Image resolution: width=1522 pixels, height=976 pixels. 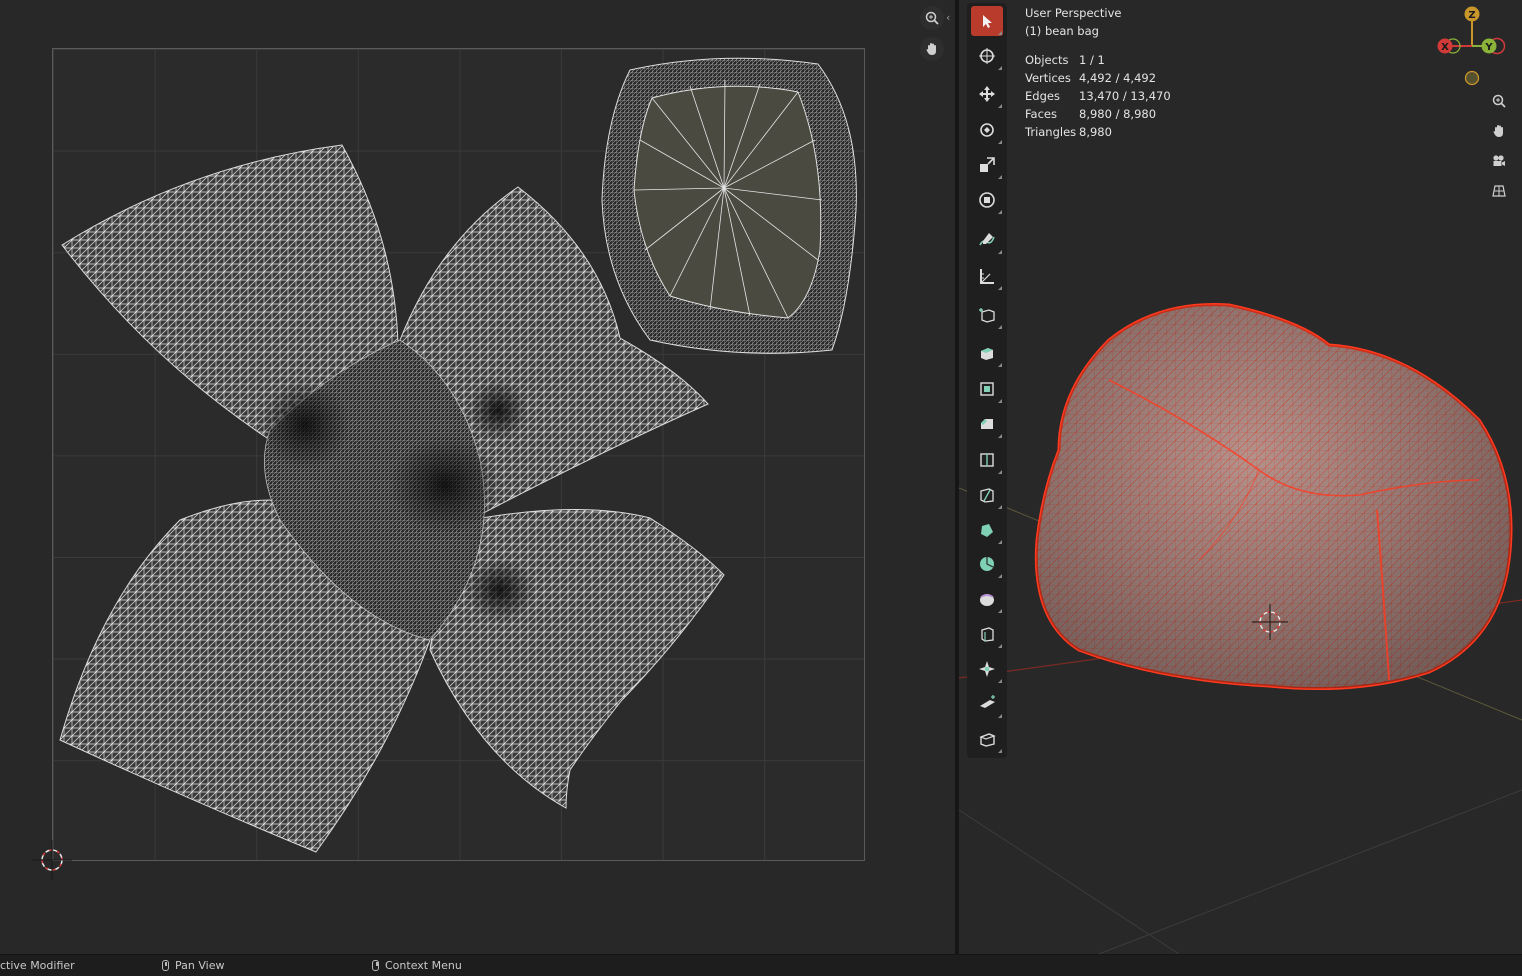 I want to click on stats-objects: Objects 1 / 1, so click(x=1065, y=60).